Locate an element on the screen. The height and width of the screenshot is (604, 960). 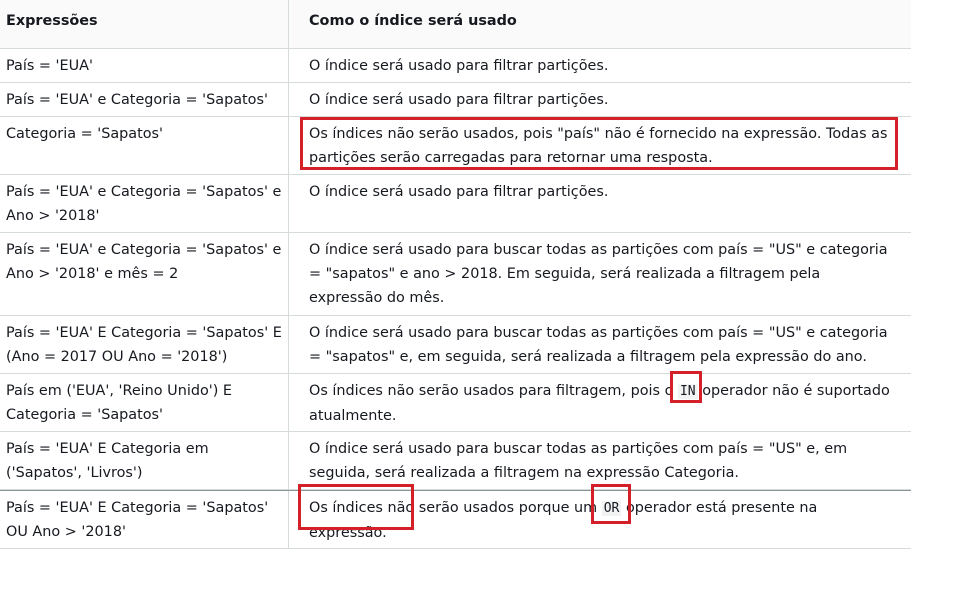
expression-cell: País = 'EUA' e Categoria = 'Sapatos' is located at coordinates (144, 99).